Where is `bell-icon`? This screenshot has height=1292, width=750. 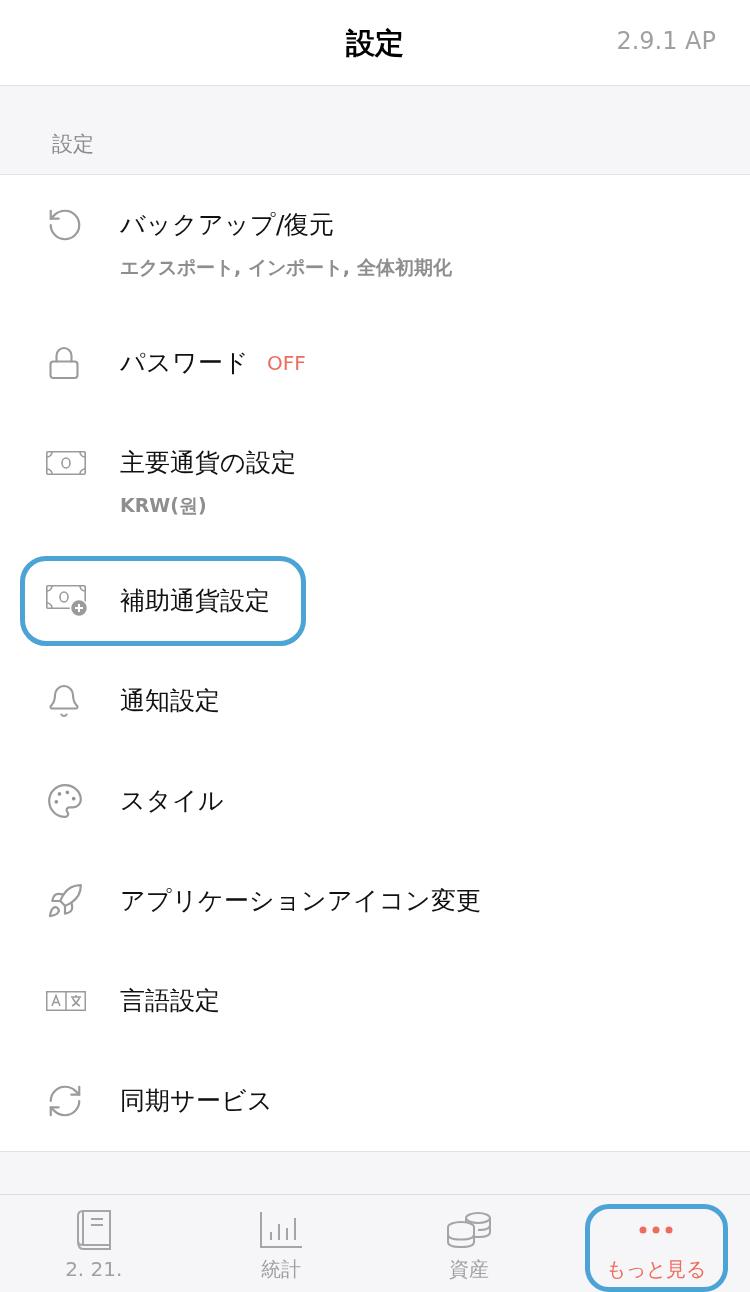
bell-icon is located at coordinates (64, 701).